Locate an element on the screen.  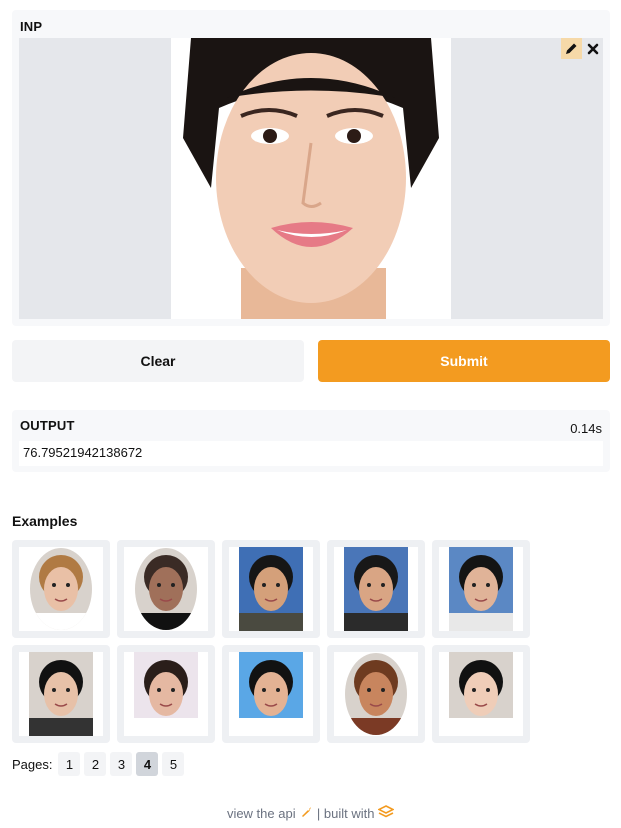
page-button: 1 is located at coordinates (69, 764).